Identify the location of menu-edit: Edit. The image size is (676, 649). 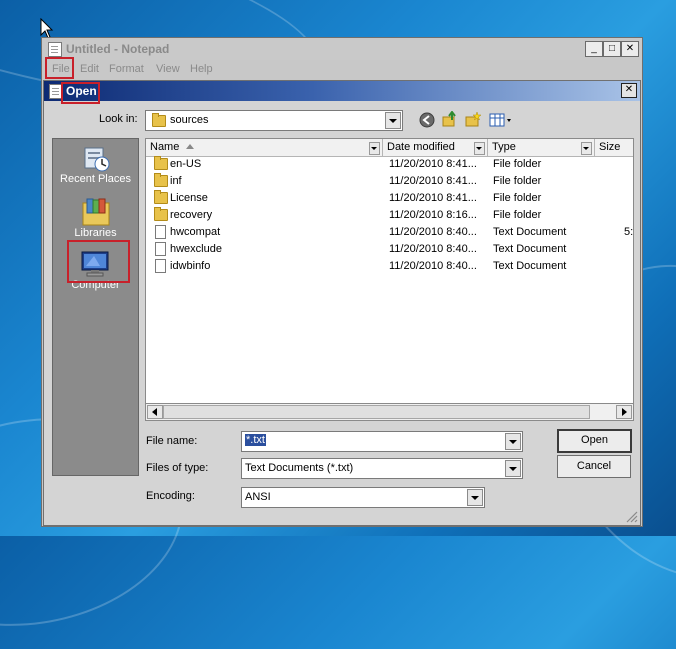
(89, 69).